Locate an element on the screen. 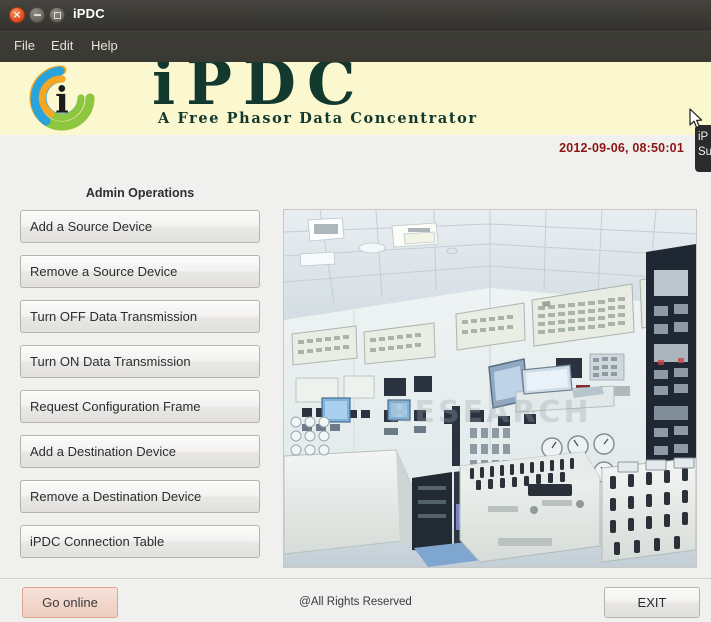 This screenshot has height=622, width=711. app-banner: i iPDC A Free Phasor Data Concentrator is located at coordinates (355, 98).